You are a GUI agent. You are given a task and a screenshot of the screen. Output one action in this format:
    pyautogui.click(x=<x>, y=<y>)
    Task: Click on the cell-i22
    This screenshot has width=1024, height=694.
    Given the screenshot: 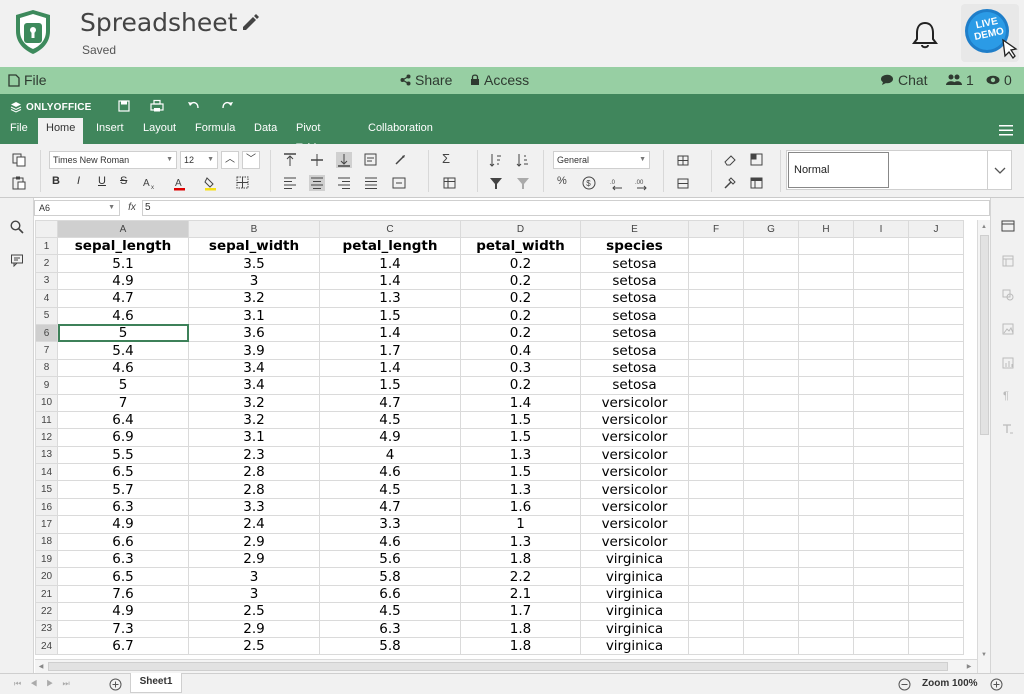 What is the action you would take?
    pyautogui.click(x=881, y=611)
    